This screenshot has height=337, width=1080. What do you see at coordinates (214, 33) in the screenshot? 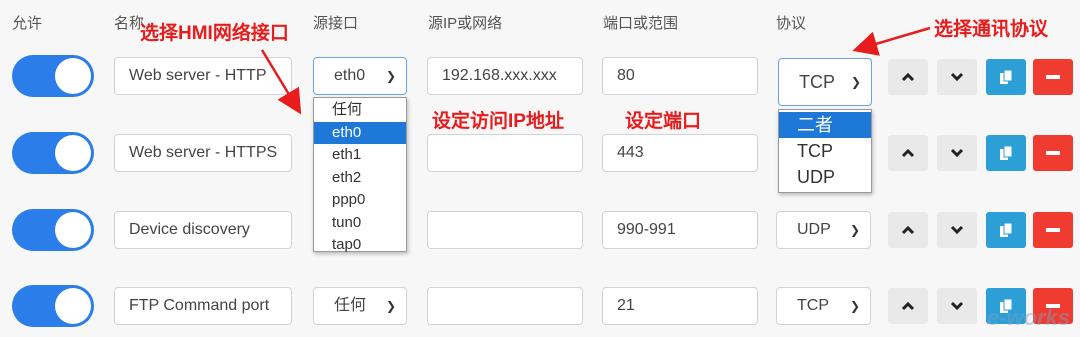
I see `annotation-choose-interface: 选择HMI网络接口` at bounding box center [214, 33].